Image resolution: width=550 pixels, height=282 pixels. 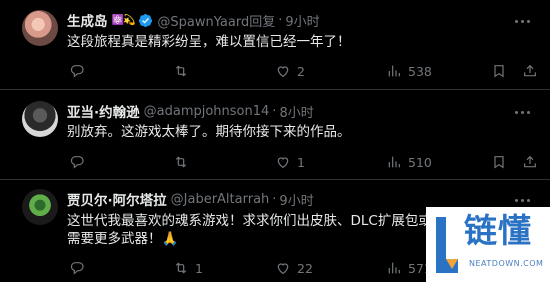 What do you see at coordinates (294, 268) in the screenshot?
I see `like-button: 22` at bounding box center [294, 268].